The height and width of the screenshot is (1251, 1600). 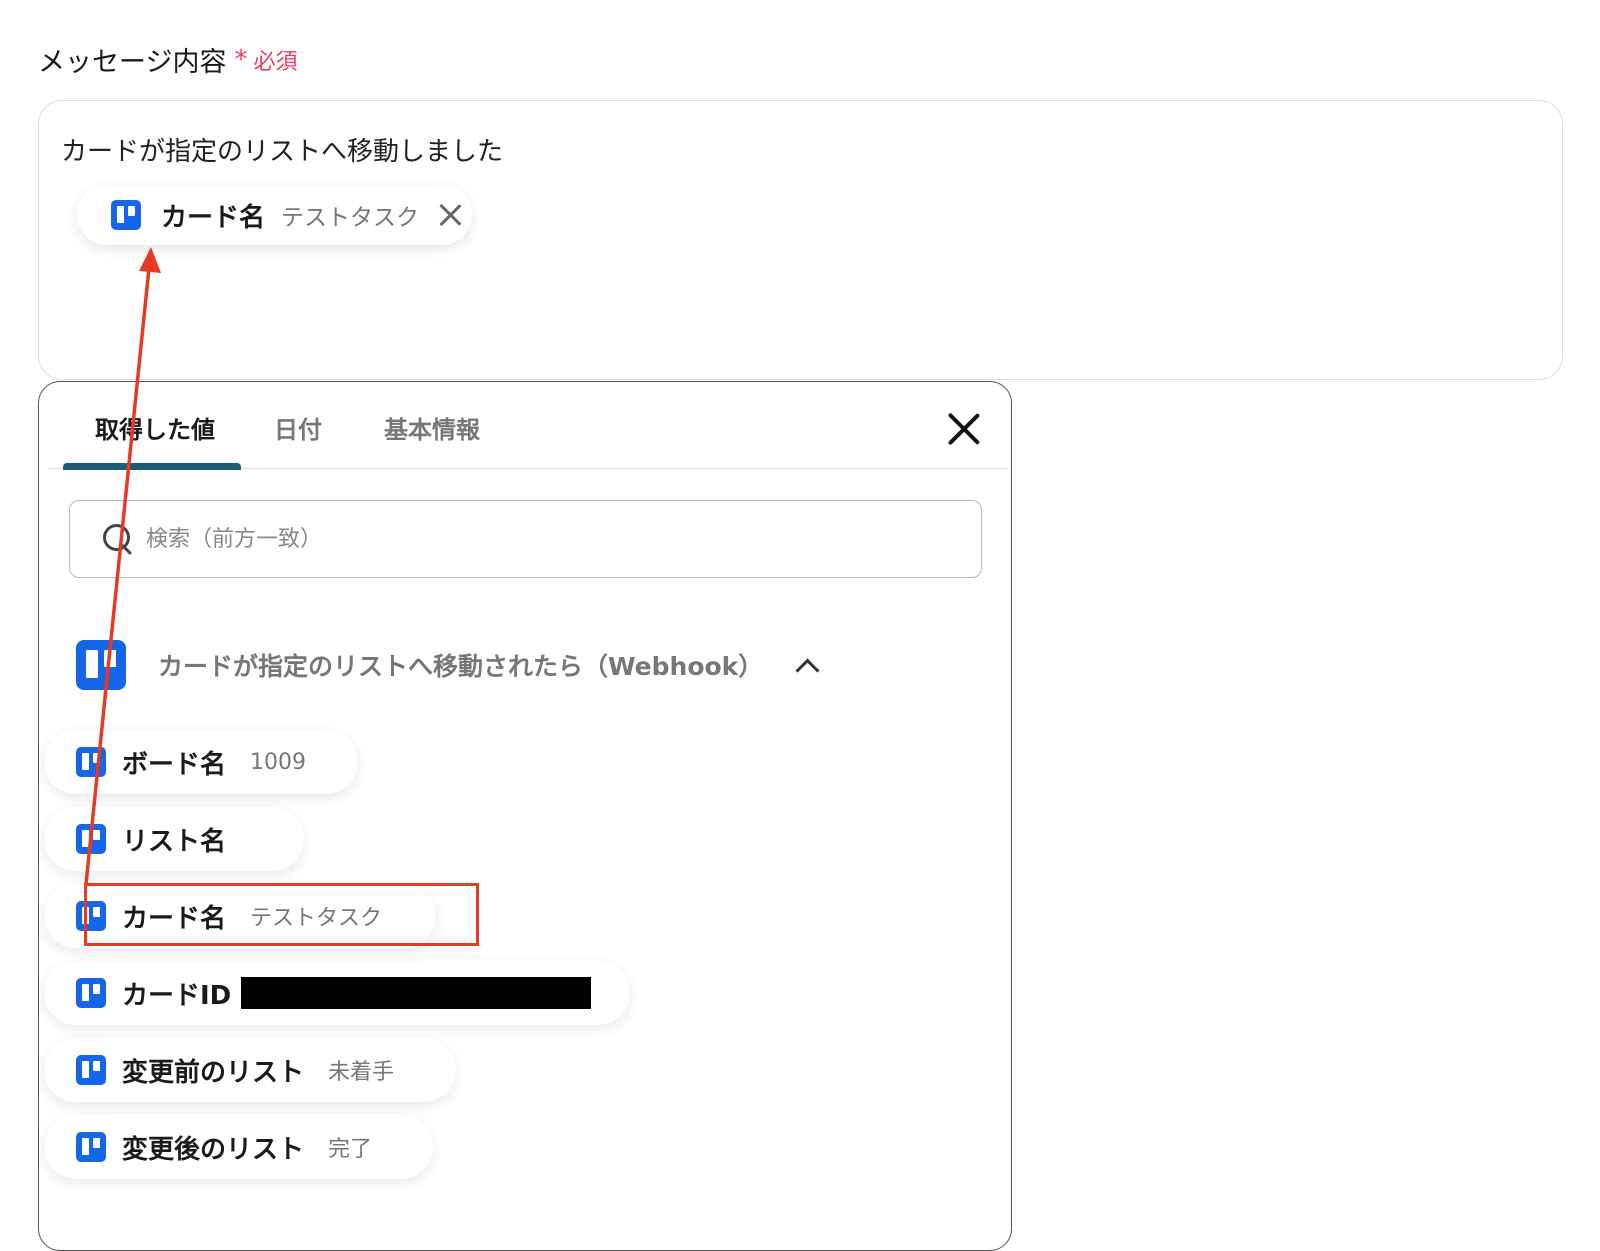 What do you see at coordinates (536, 539) in the screenshot?
I see `search-input` at bounding box center [536, 539].